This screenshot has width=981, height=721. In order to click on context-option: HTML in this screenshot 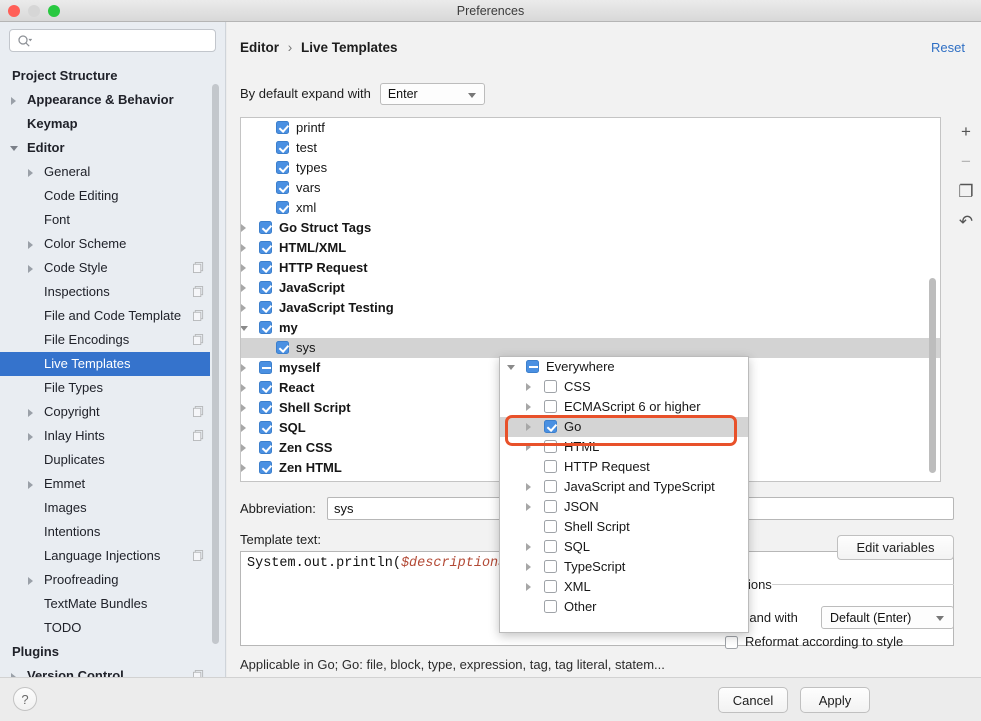, I will do `click(624, 447)`.